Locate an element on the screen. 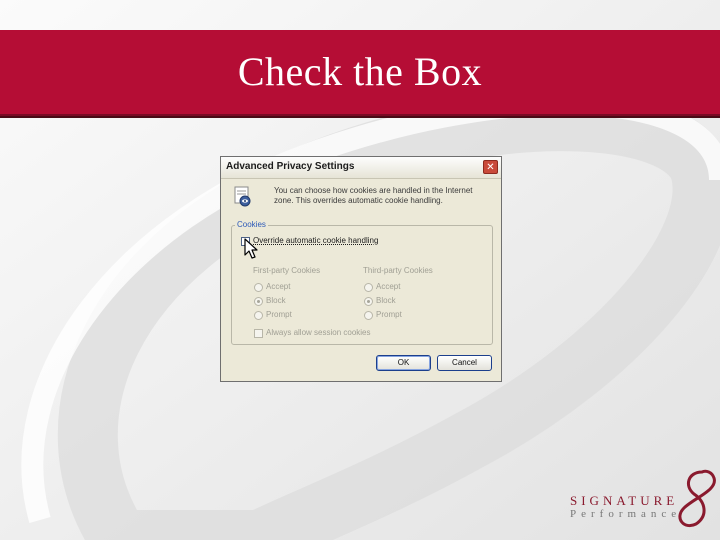  third-party-header: Third-party Cookies is located at coordinates (398, 270).